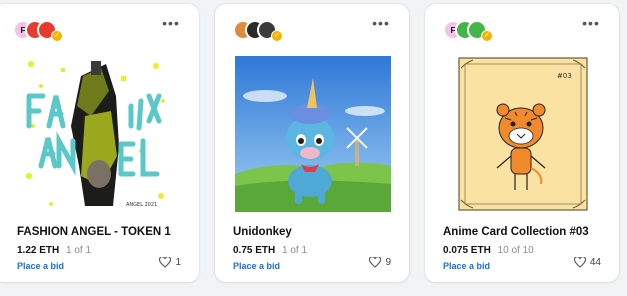 Image resolution: width=627 pixels, height=296 pixels. Describe the element at coordinates (262, 232) in the screenshot. I see `nft-title: Unidonkey` at that location.